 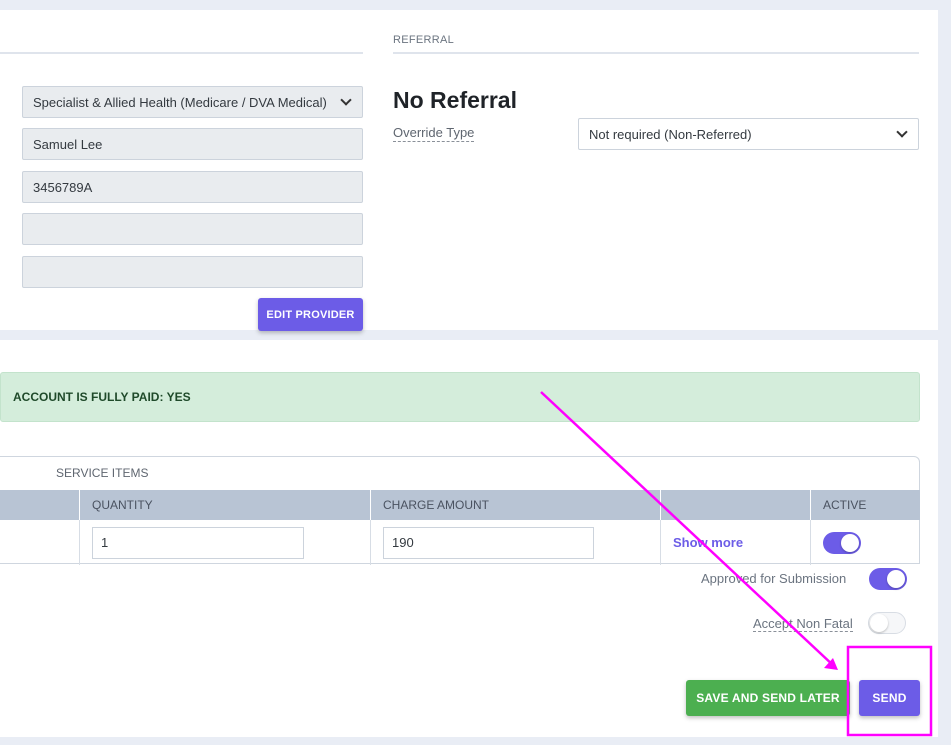 I want to click on table-header-charge-amount: CHARGE AMOUNT, so click(x=516, y=505).